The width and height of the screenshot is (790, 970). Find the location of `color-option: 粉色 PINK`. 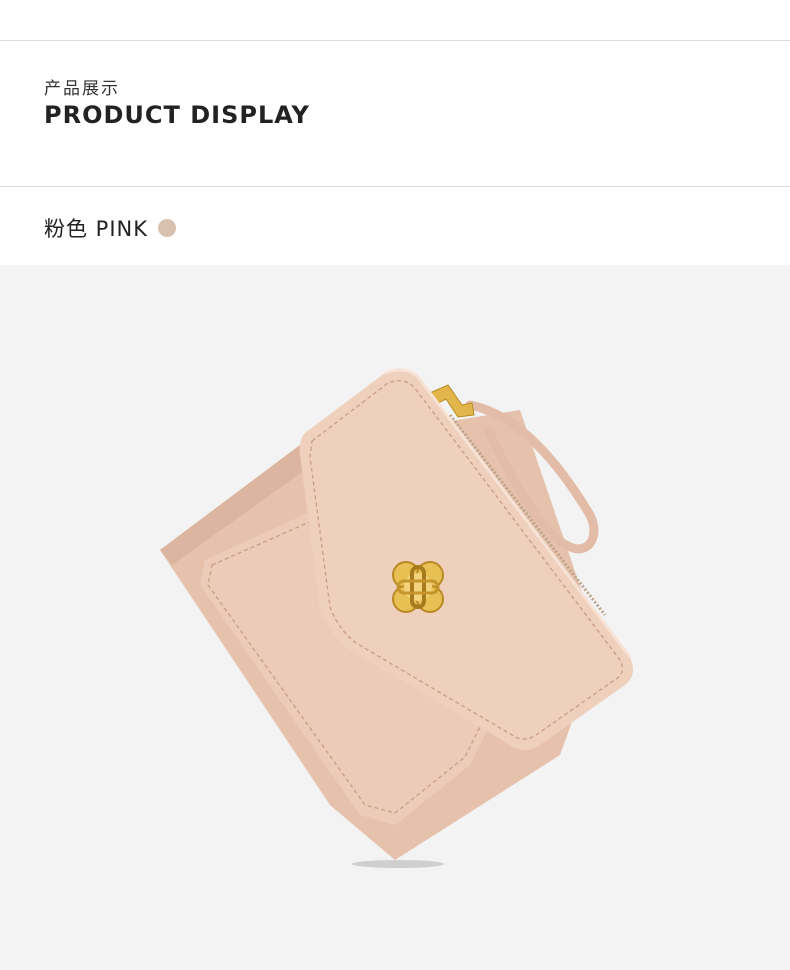

color-option: 粉色 PINK is located at coordinates (110, 228).